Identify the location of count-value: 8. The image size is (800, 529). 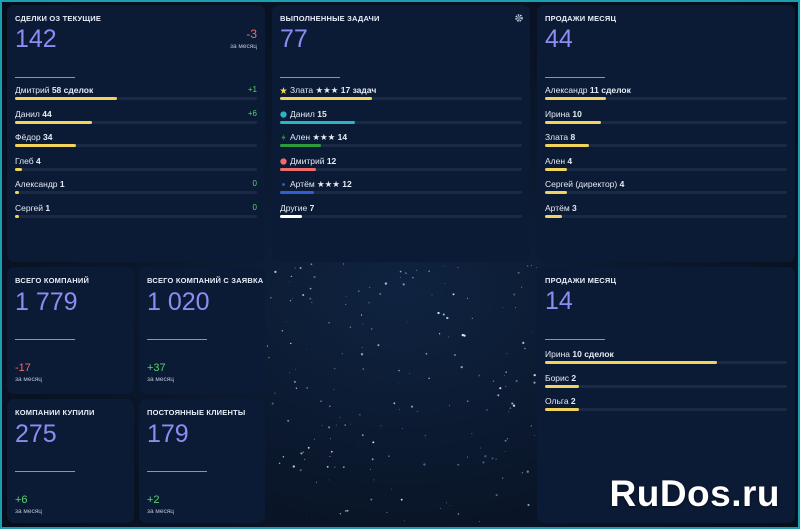
(573, 137).